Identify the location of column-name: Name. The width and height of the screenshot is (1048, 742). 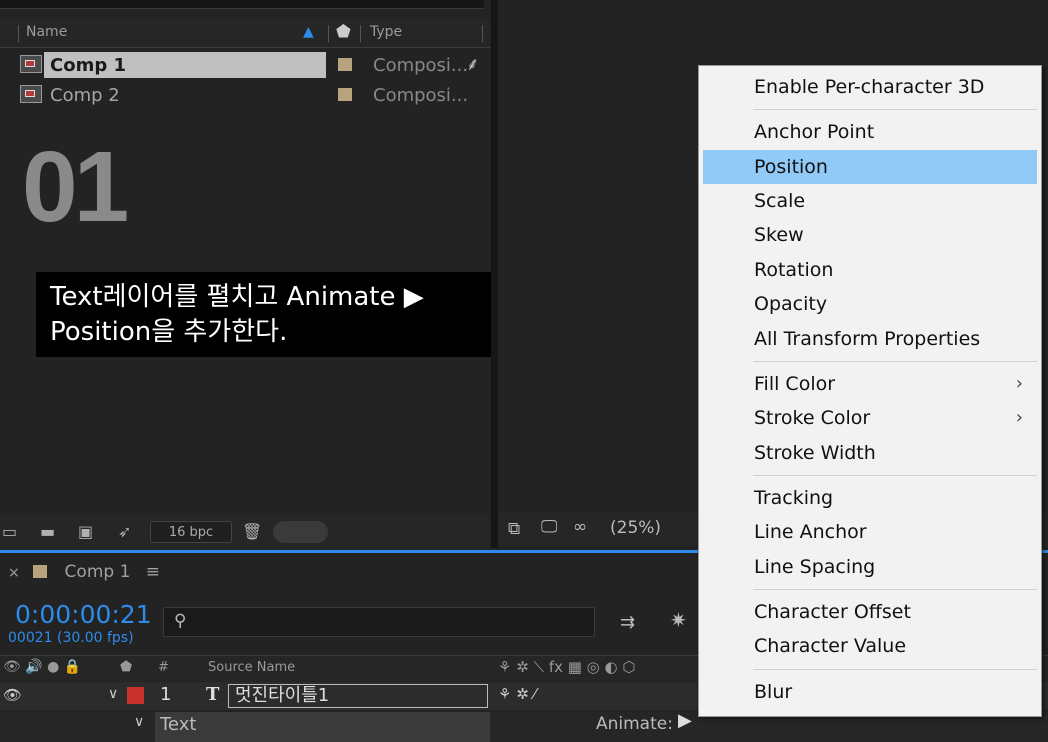
(46, 32).